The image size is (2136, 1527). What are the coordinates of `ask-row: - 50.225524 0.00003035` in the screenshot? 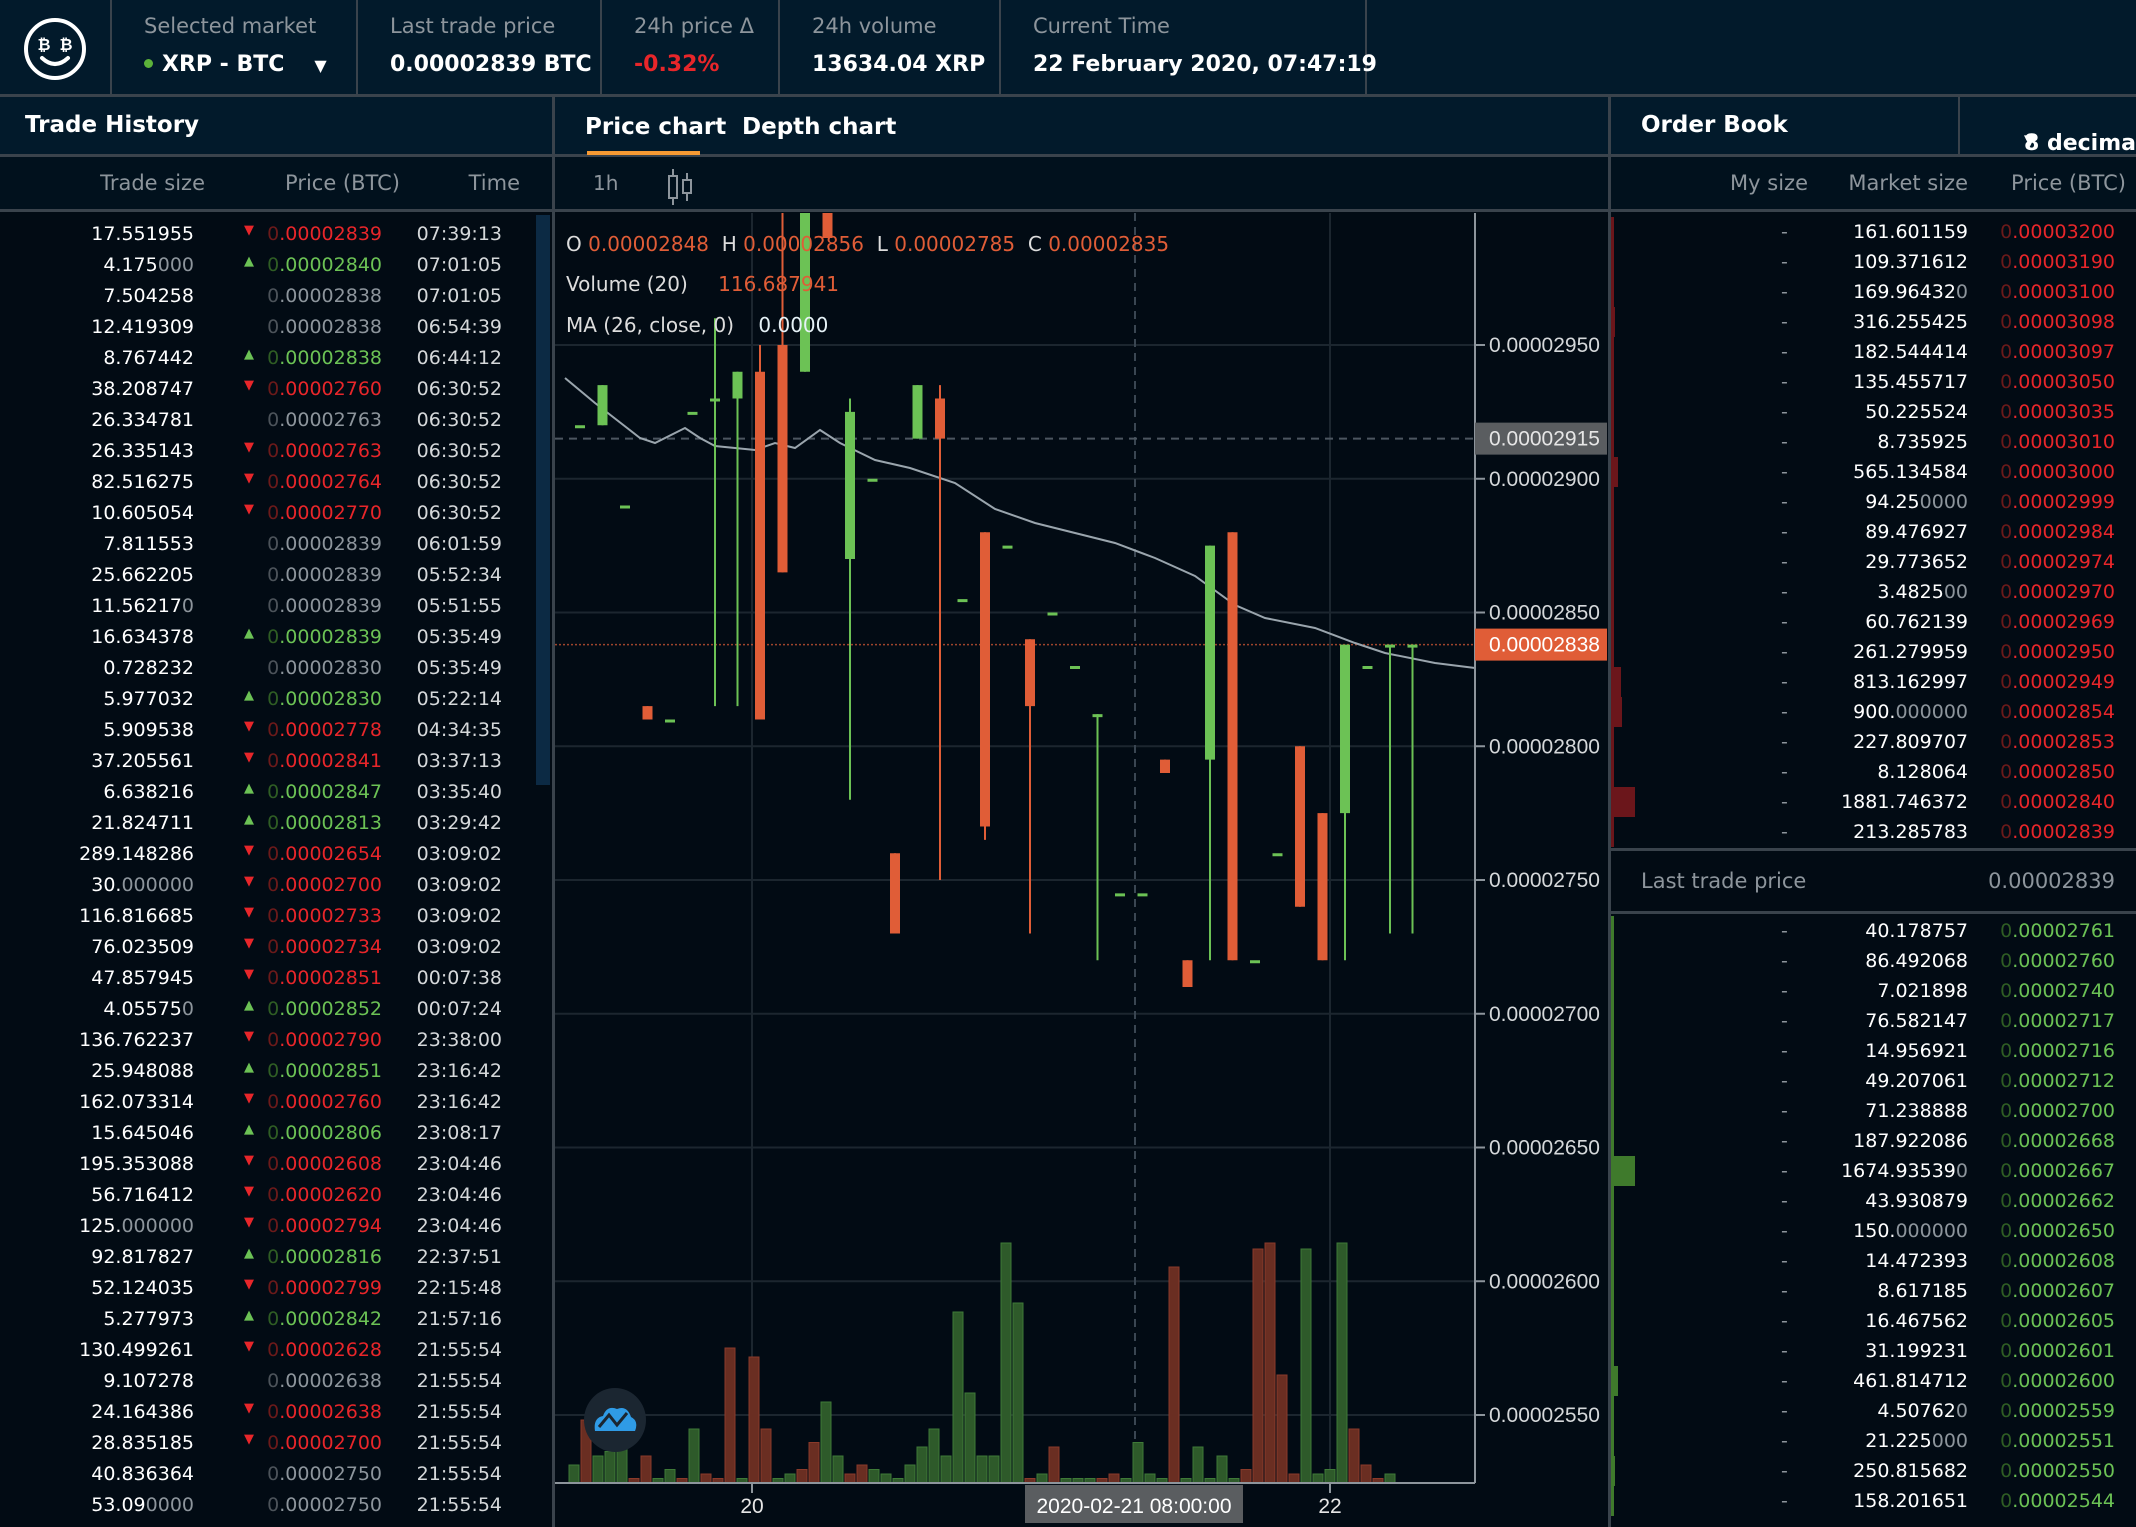 It's located at (1873, 412).